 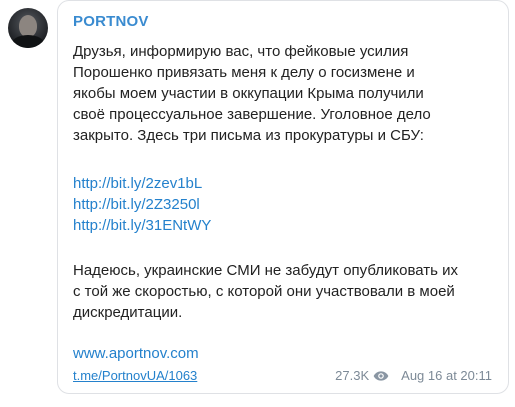 What do you see at coordinates (381, 375) in the screenshot?
I see `eye-icon` at bounding box center [381, 375].